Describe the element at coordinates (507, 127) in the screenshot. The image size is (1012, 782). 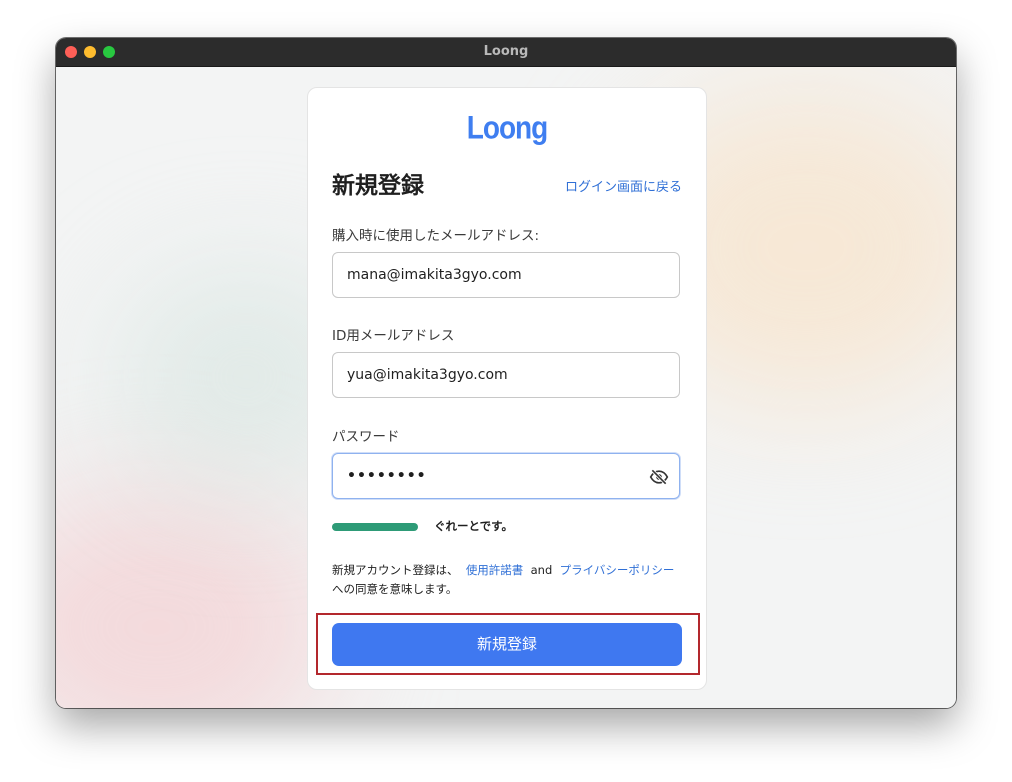
I see `loong-logo: Loong` at that location.